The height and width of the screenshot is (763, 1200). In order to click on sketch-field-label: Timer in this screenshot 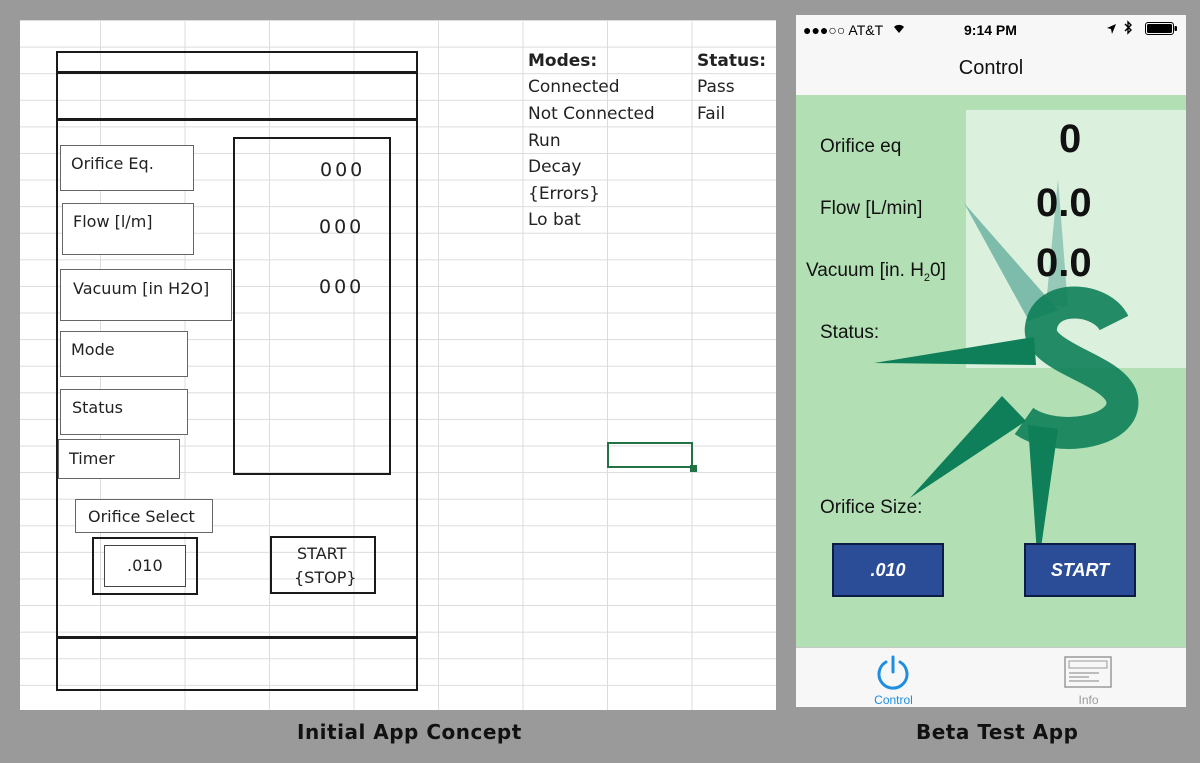, I will do `click(92, 458)`.